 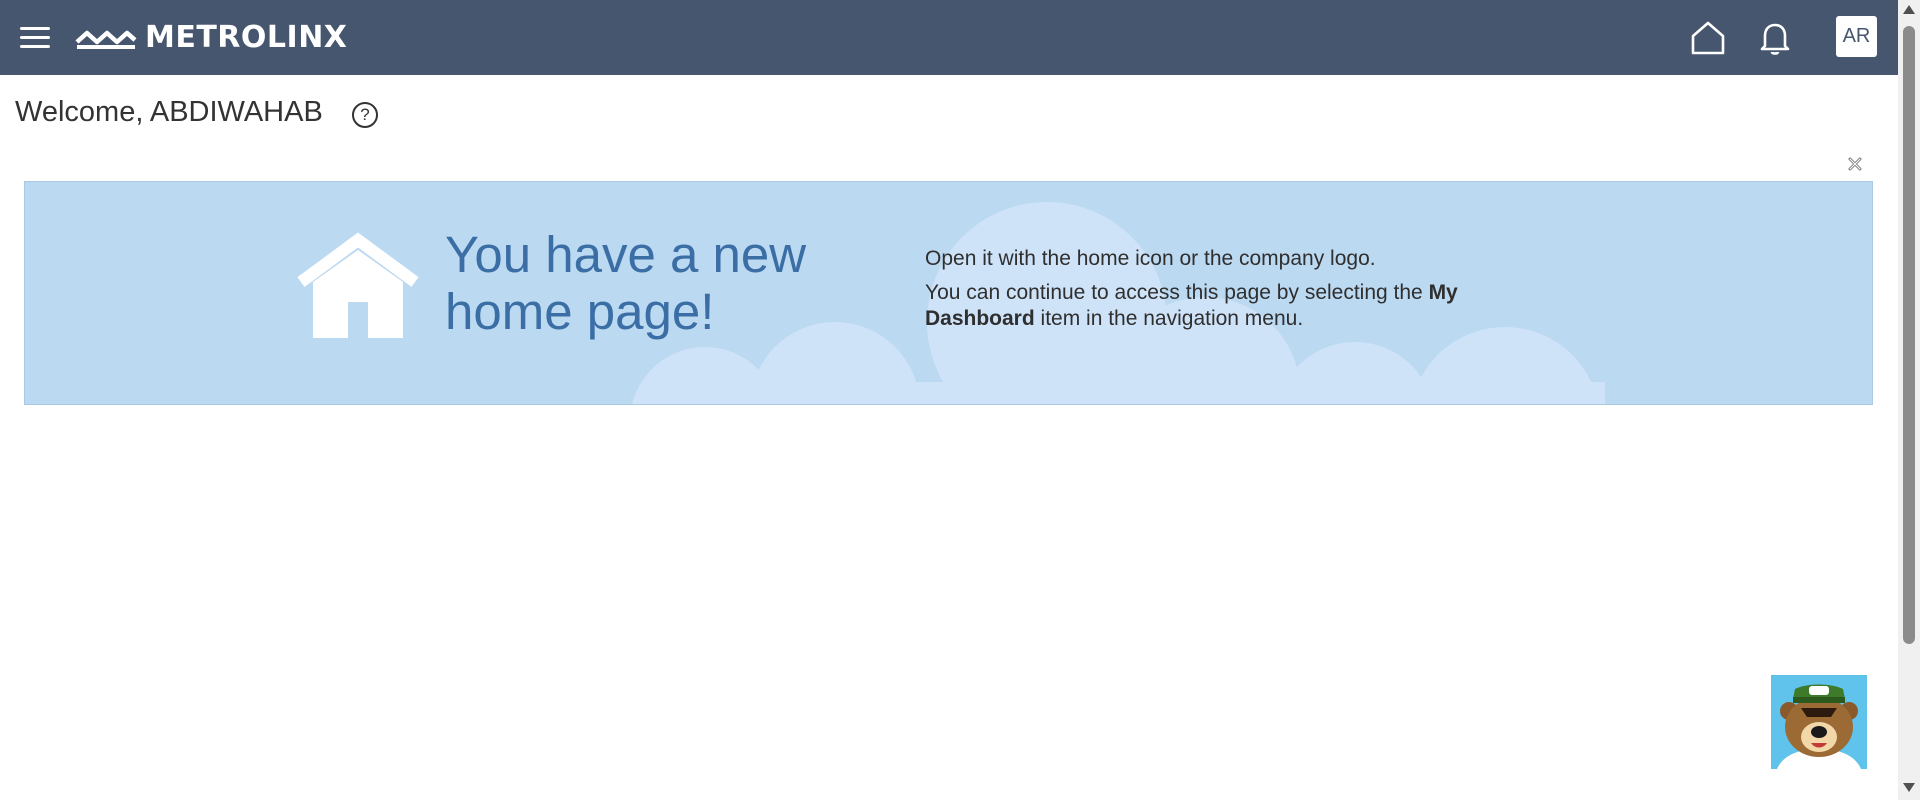 What do you see at coordinates (365, 115) in the screenshot?
I see `help-icon: ?` at bounding box center [365, 115].